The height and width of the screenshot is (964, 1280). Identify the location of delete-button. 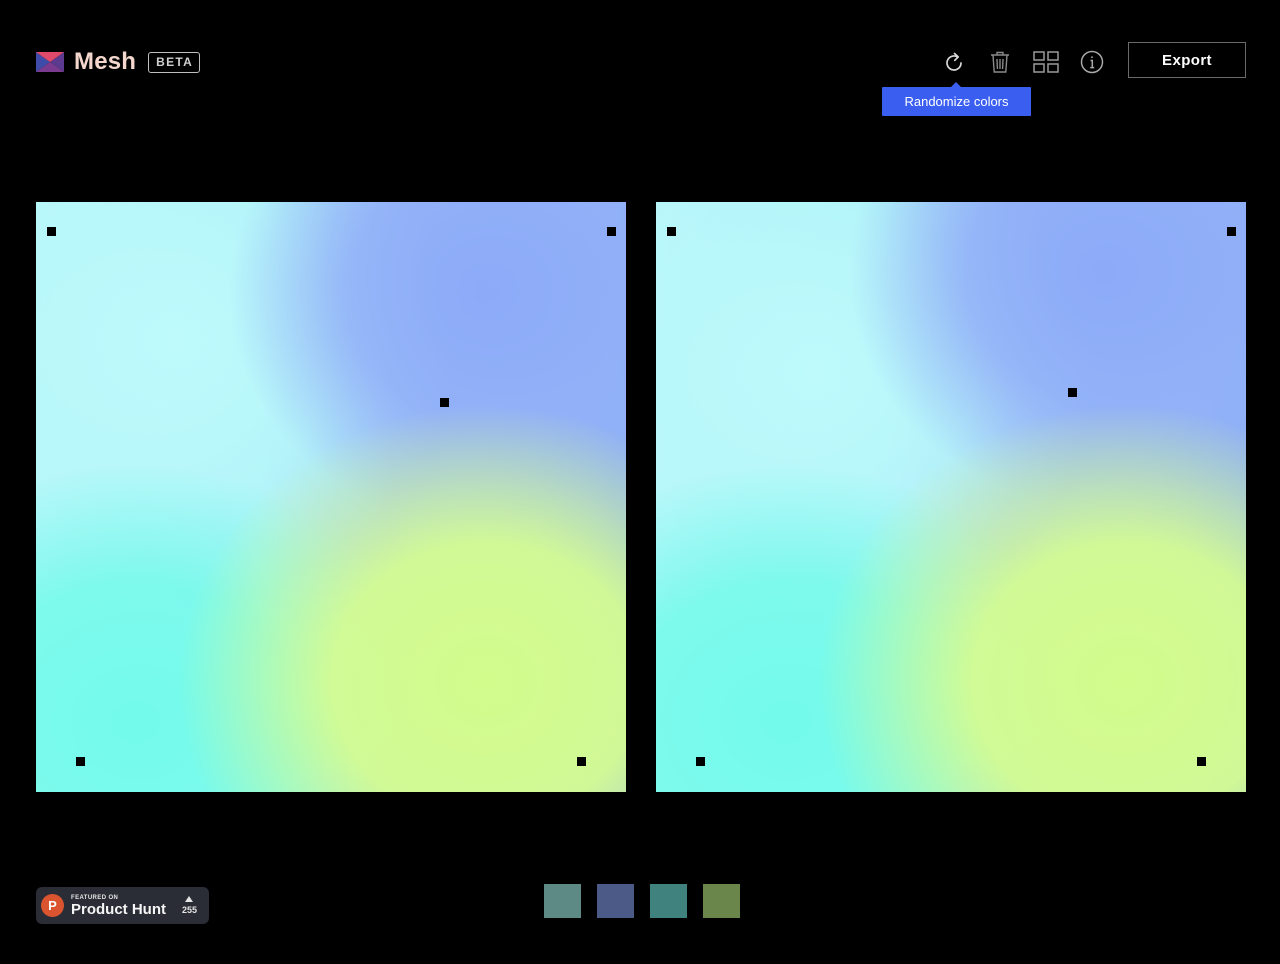
(1000, 62).